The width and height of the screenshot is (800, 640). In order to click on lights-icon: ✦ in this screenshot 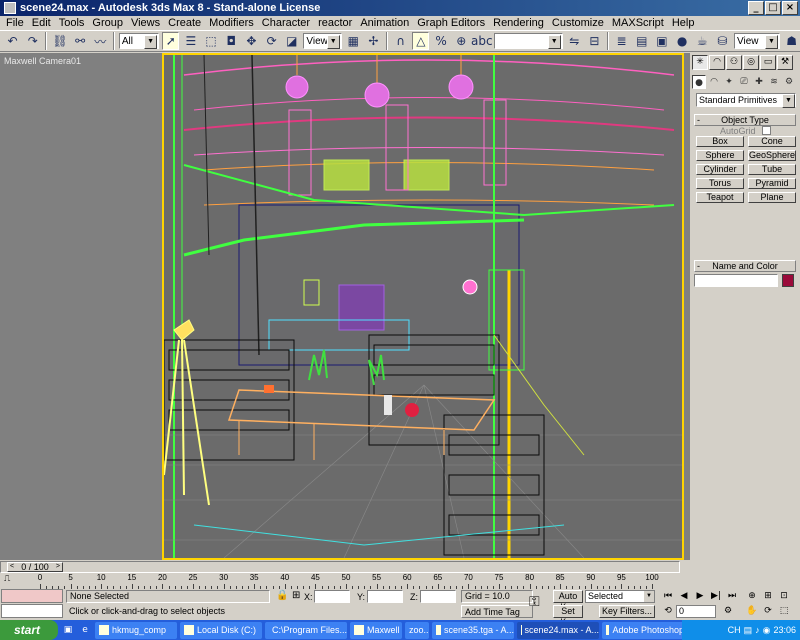, I will do `click(729, 82)`.